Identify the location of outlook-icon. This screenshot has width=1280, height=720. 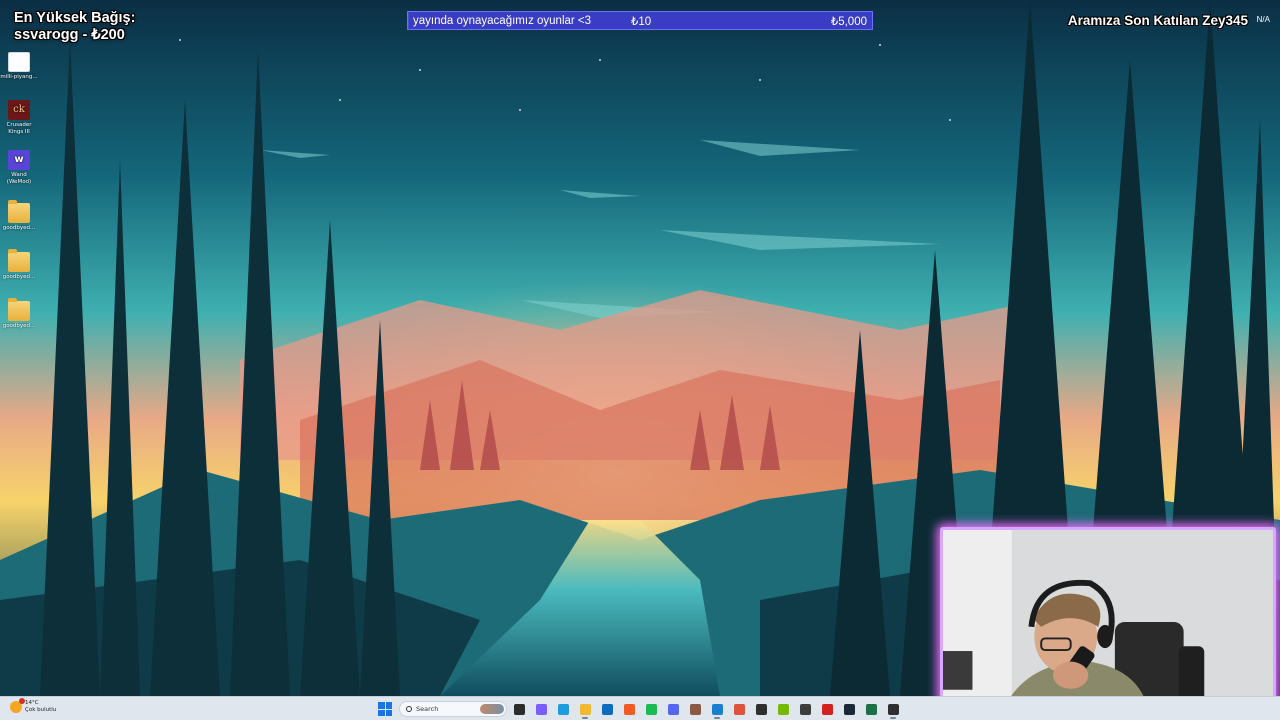
(607, 709).